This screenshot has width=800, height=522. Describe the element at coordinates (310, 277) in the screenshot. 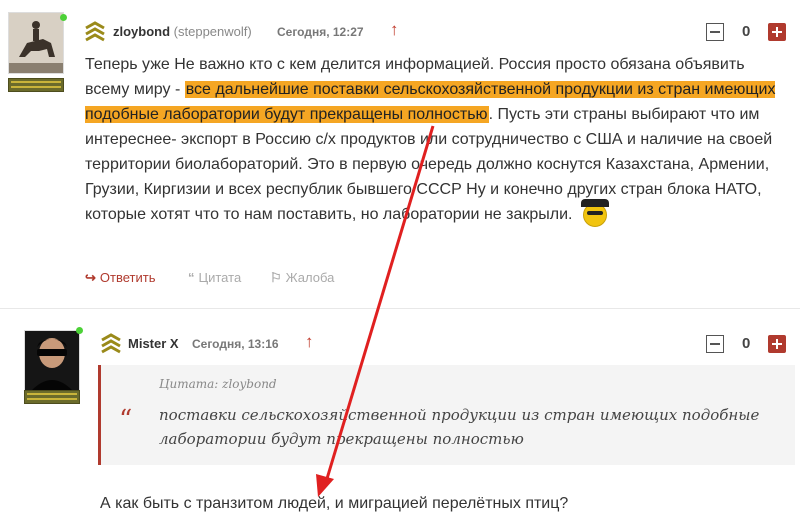

I see `report-label: Жалоба` at that location.